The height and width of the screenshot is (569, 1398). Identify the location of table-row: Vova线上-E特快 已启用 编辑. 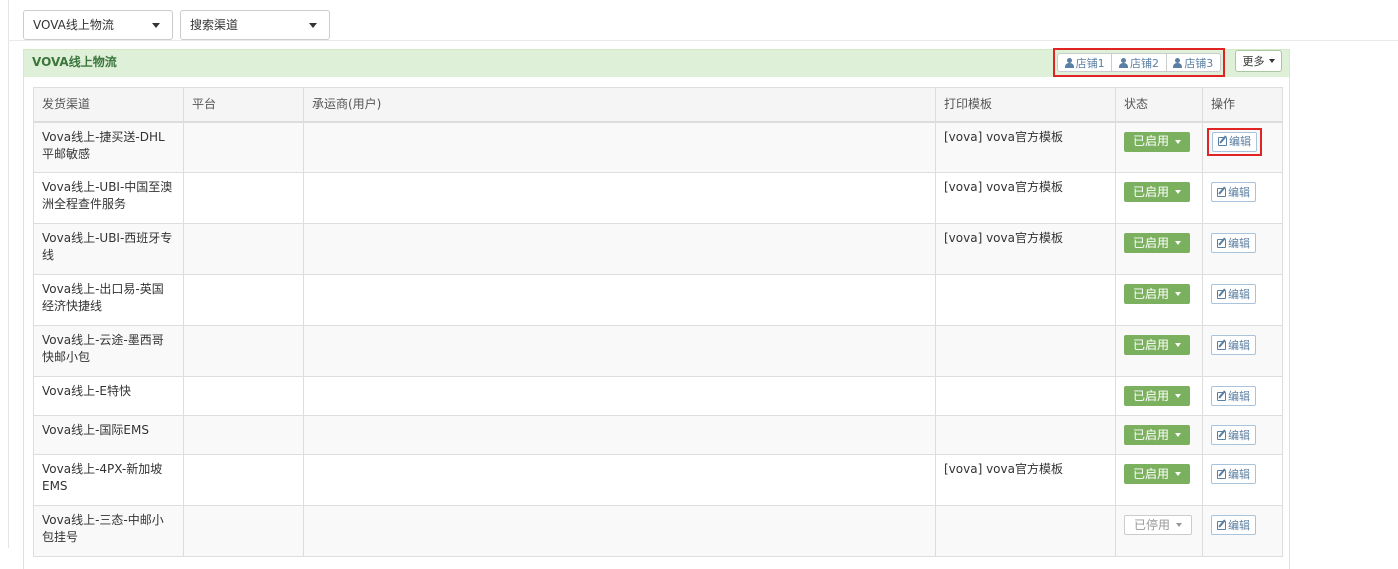
(658, 396).